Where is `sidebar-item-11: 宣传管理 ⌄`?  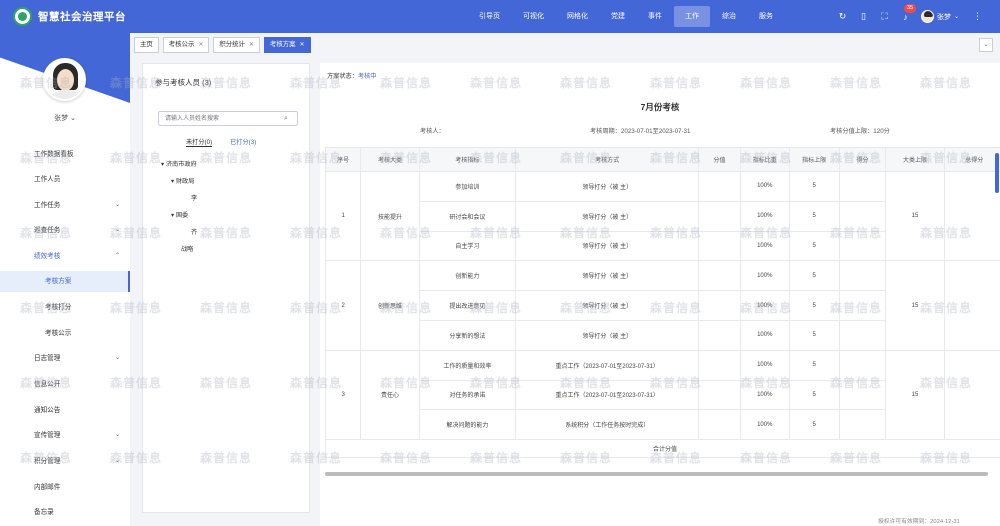
sidebar-item-11: 宣传管理 ⌄ is located at coordinates (65, 435).